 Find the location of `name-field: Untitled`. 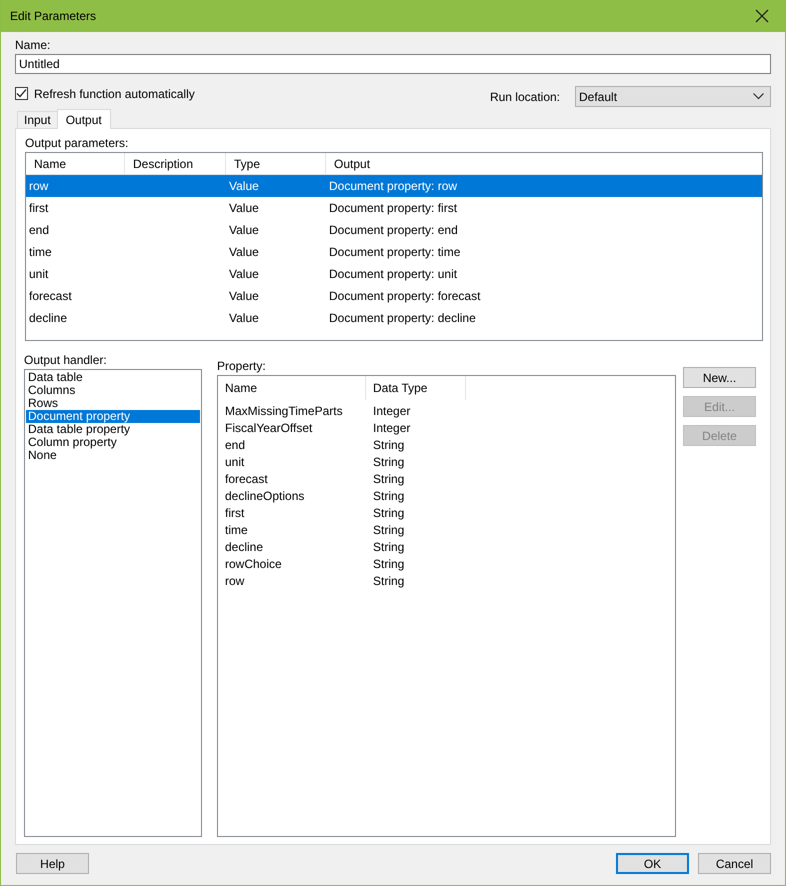

name-field: Untitled is located at coordinates (393, 64).